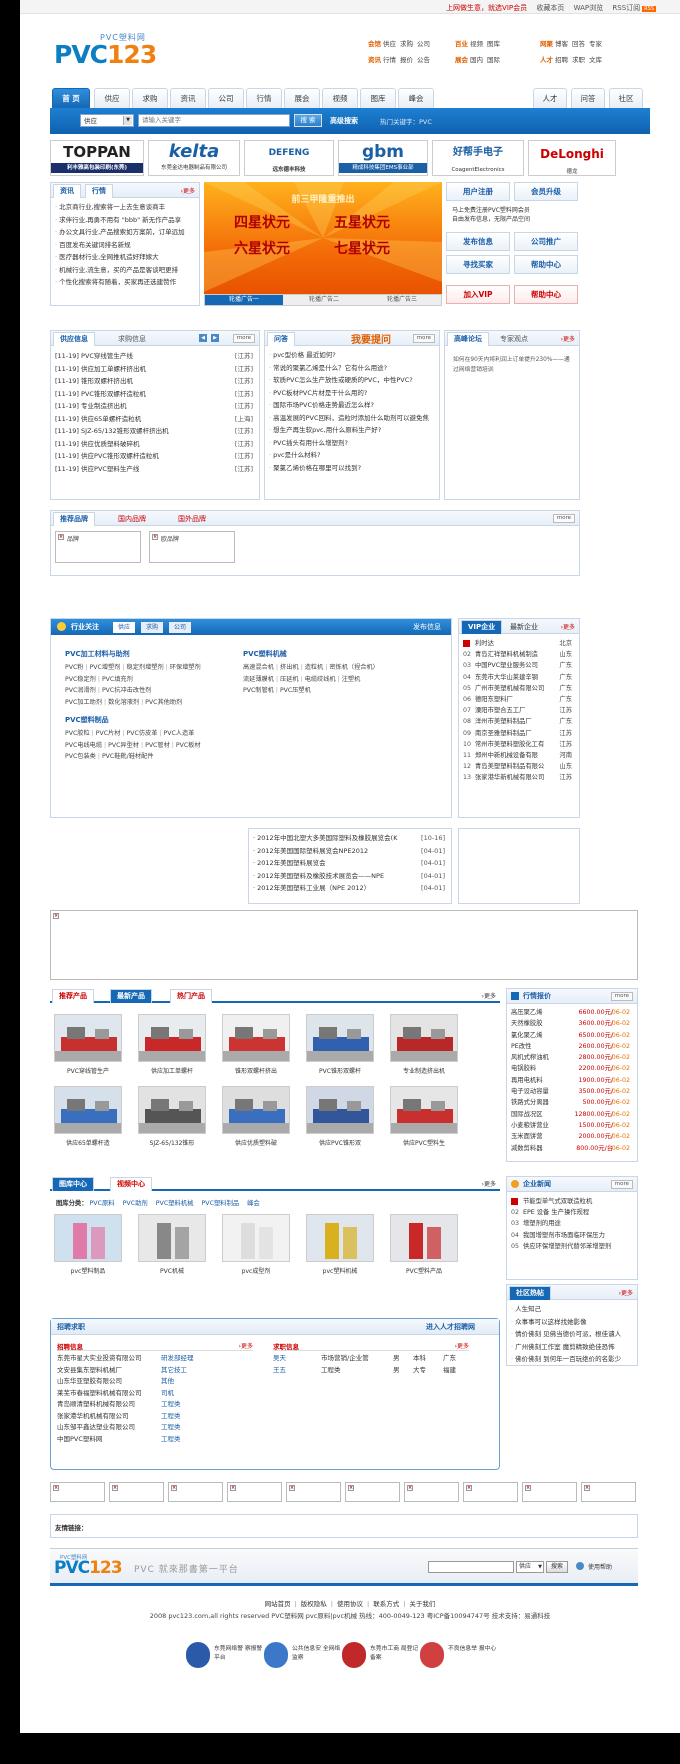 This screenshot has width=680, height=1764. What do you see at coordinates (600, 1566) in the screenshot?
I see `usage-help-link: 使用帮助` at bounding box center [600, 1566].